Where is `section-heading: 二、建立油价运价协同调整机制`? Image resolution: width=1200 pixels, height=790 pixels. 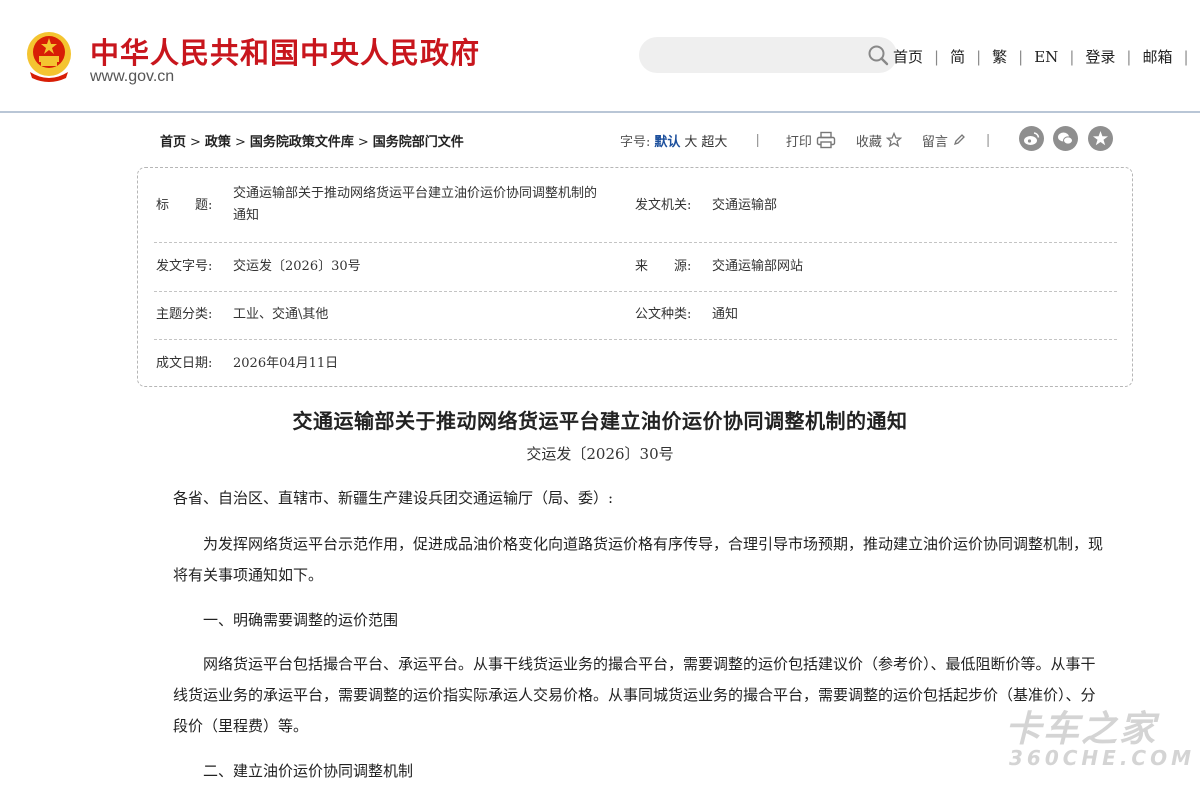 section-heading: 二、建立油价运价协同调整机制 is located at coordinates (308, 771).